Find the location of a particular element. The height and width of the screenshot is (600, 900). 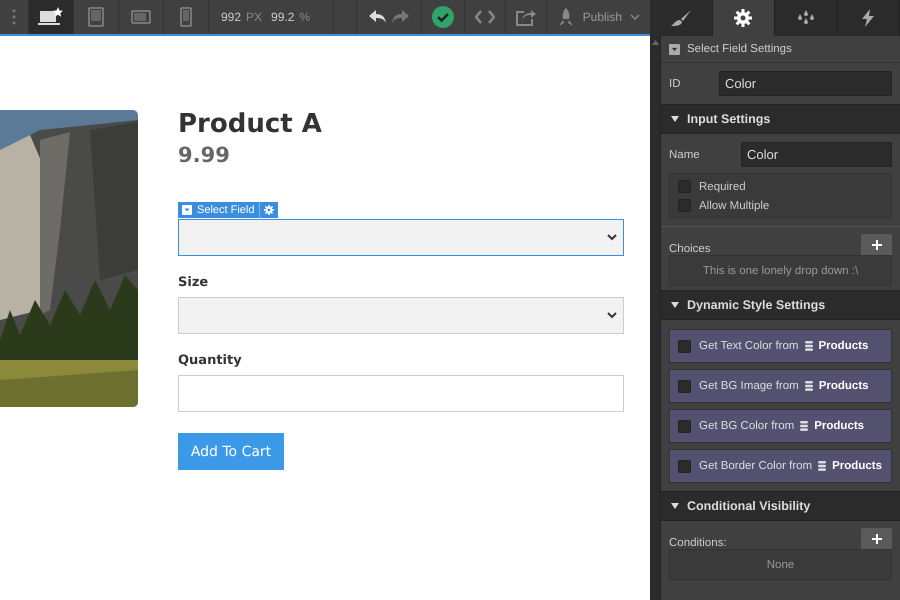

binding-label: Get BG Color from is located at coordinates (746, 426).